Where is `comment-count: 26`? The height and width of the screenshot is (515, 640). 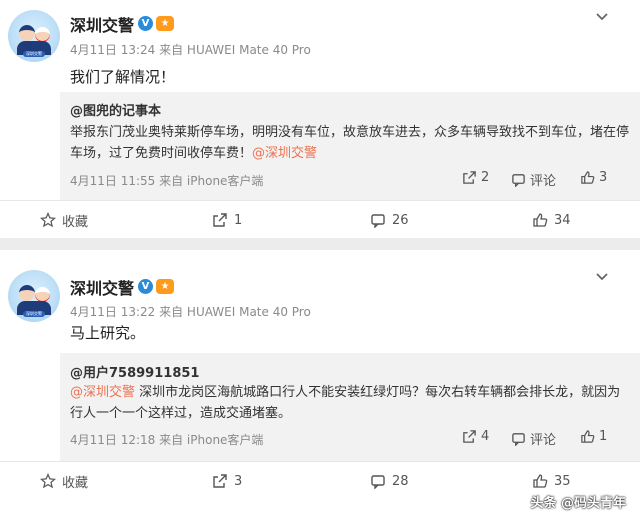
comment-count: 26 is located at coordinates (400, 220).